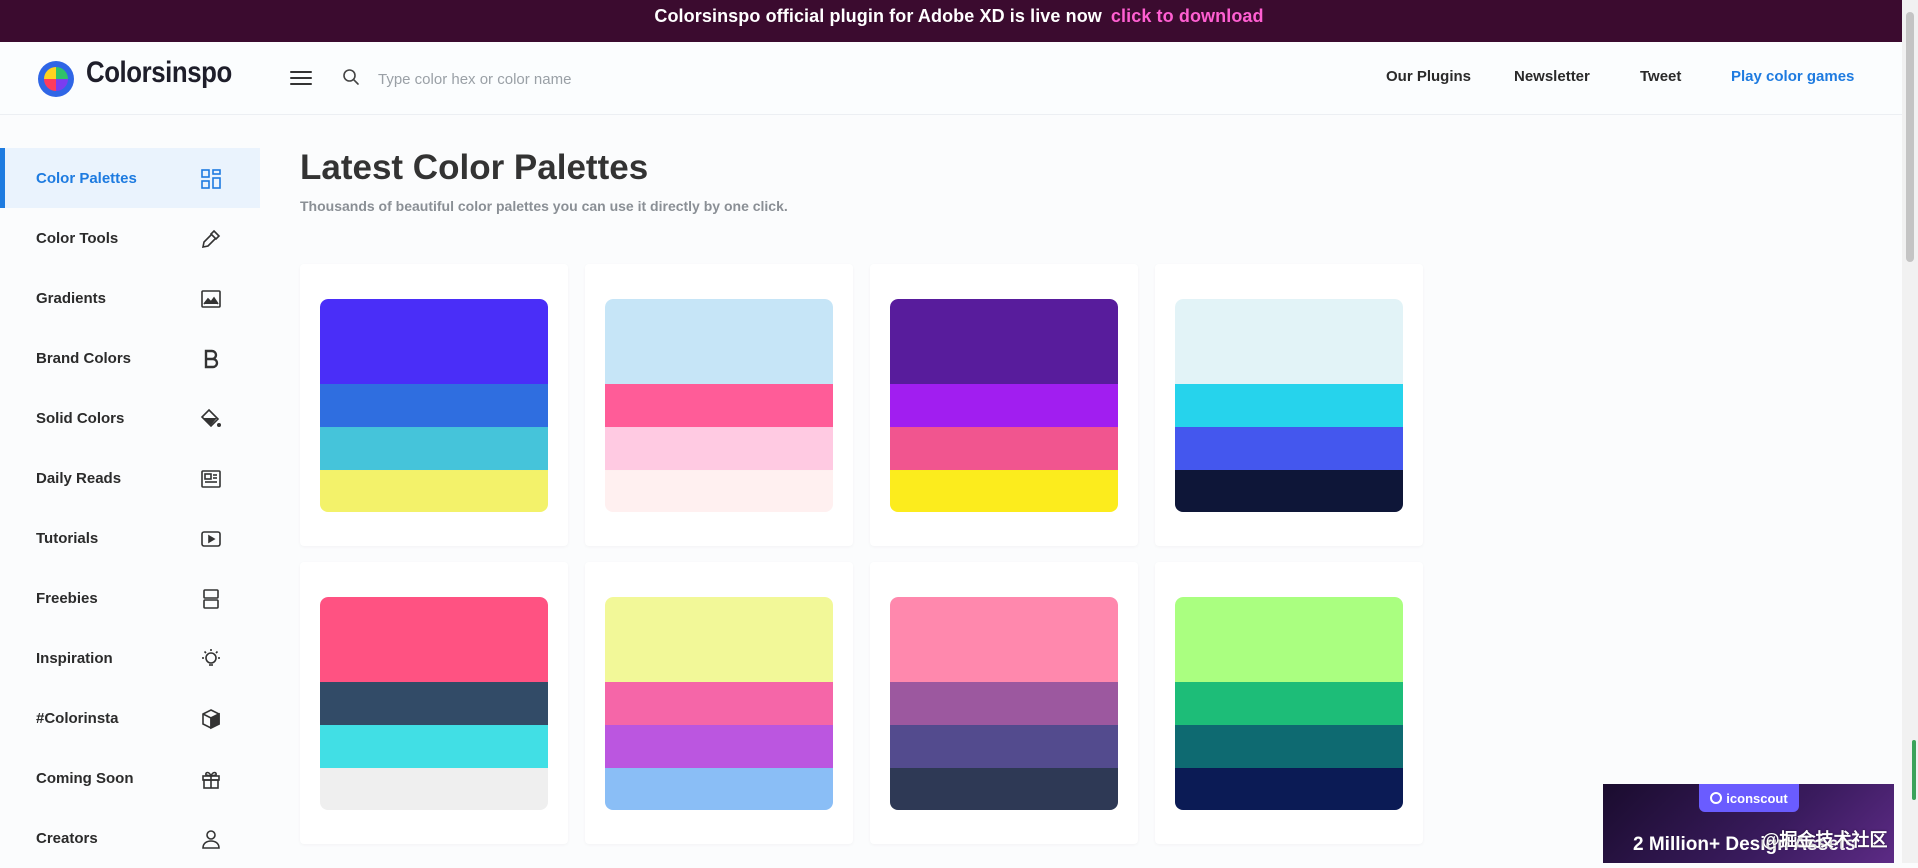 This screenshot has width=1918, height=868. What do you see at coordinates (77, 718) in the screenshot?
I see `sidebar-item-label: #Colorinsta` at bounding box center [77, 718].